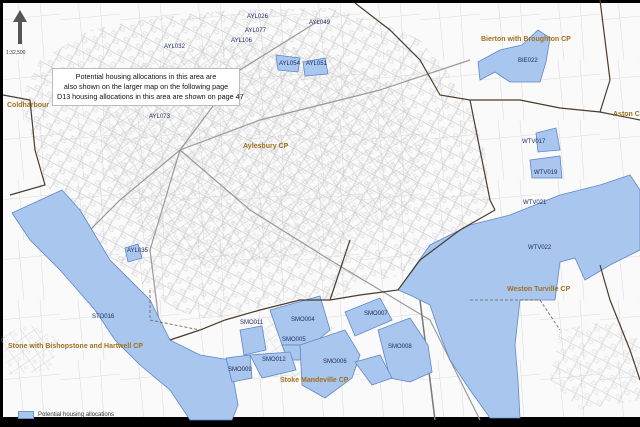  Describe the element at coordinates (534, 142) in the screenshot. I see `site-label-wtv017: WTV017` at that location.